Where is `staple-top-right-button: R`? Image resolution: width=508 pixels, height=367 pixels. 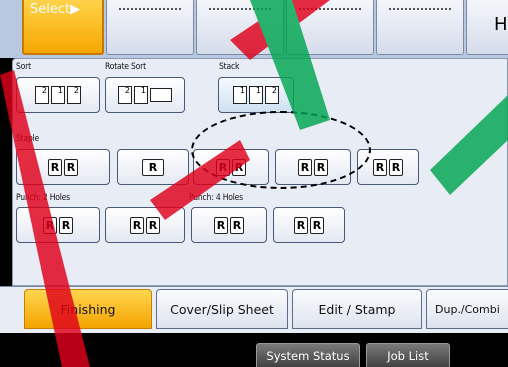 staple-top-right-button: R is located at coordinates (153, 167).